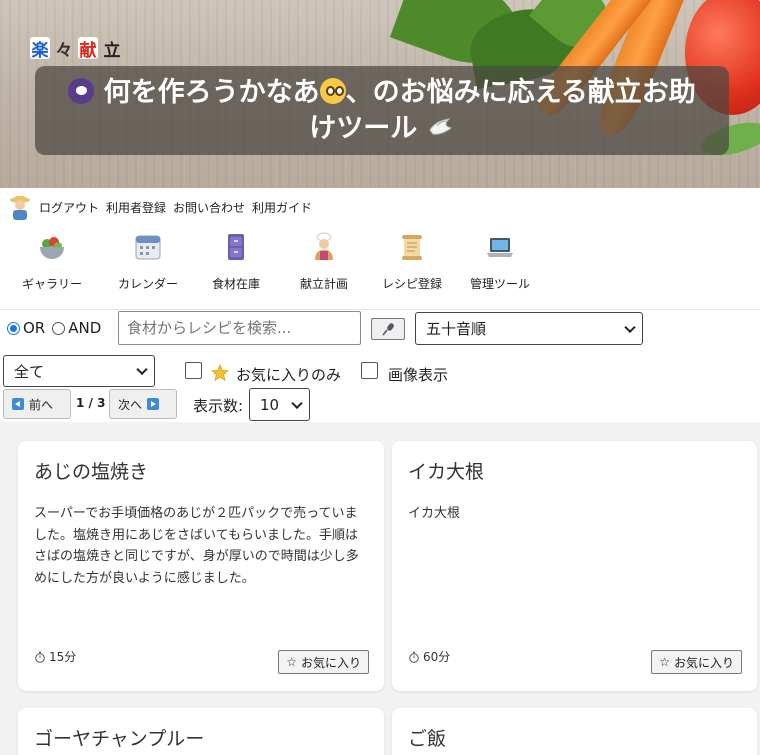  Describe the element at coordinates (440, 126) in the screenshot. I see `dove-icon` at that location.